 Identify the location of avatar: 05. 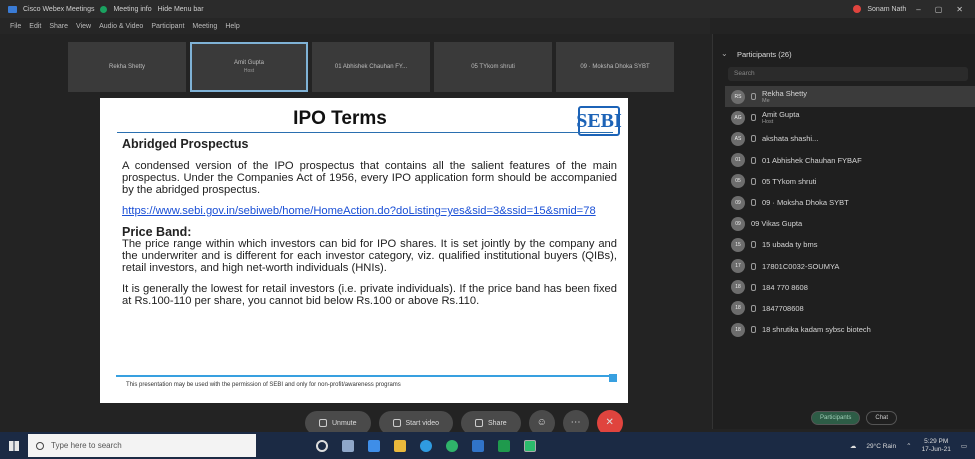
(738, 181).